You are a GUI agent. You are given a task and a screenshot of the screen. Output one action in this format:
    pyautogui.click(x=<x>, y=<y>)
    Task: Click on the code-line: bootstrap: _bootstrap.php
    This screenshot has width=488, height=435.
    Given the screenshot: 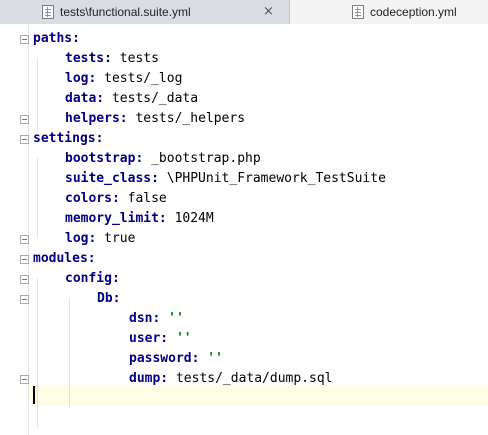 What is the action you would take?
    pyautogui.click(x=147, y=159)
    